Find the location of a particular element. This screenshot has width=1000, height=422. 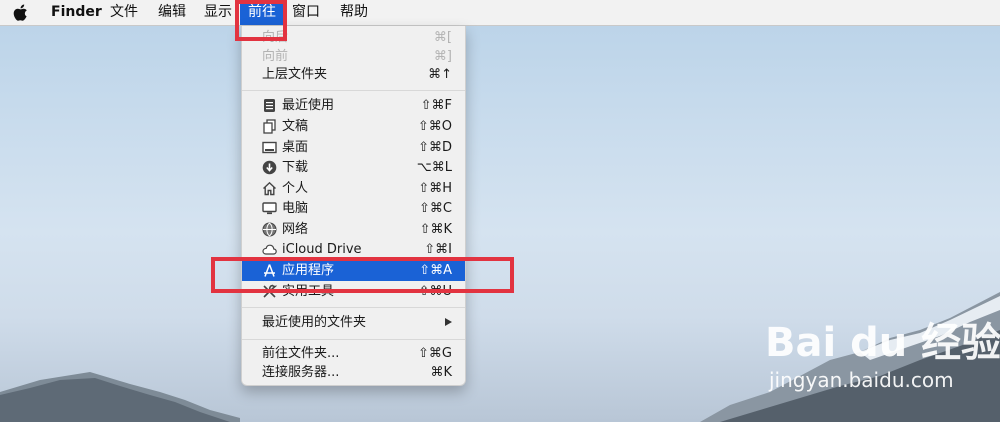

menu-item-label: 电脑 is located at coordinates (295, 208).